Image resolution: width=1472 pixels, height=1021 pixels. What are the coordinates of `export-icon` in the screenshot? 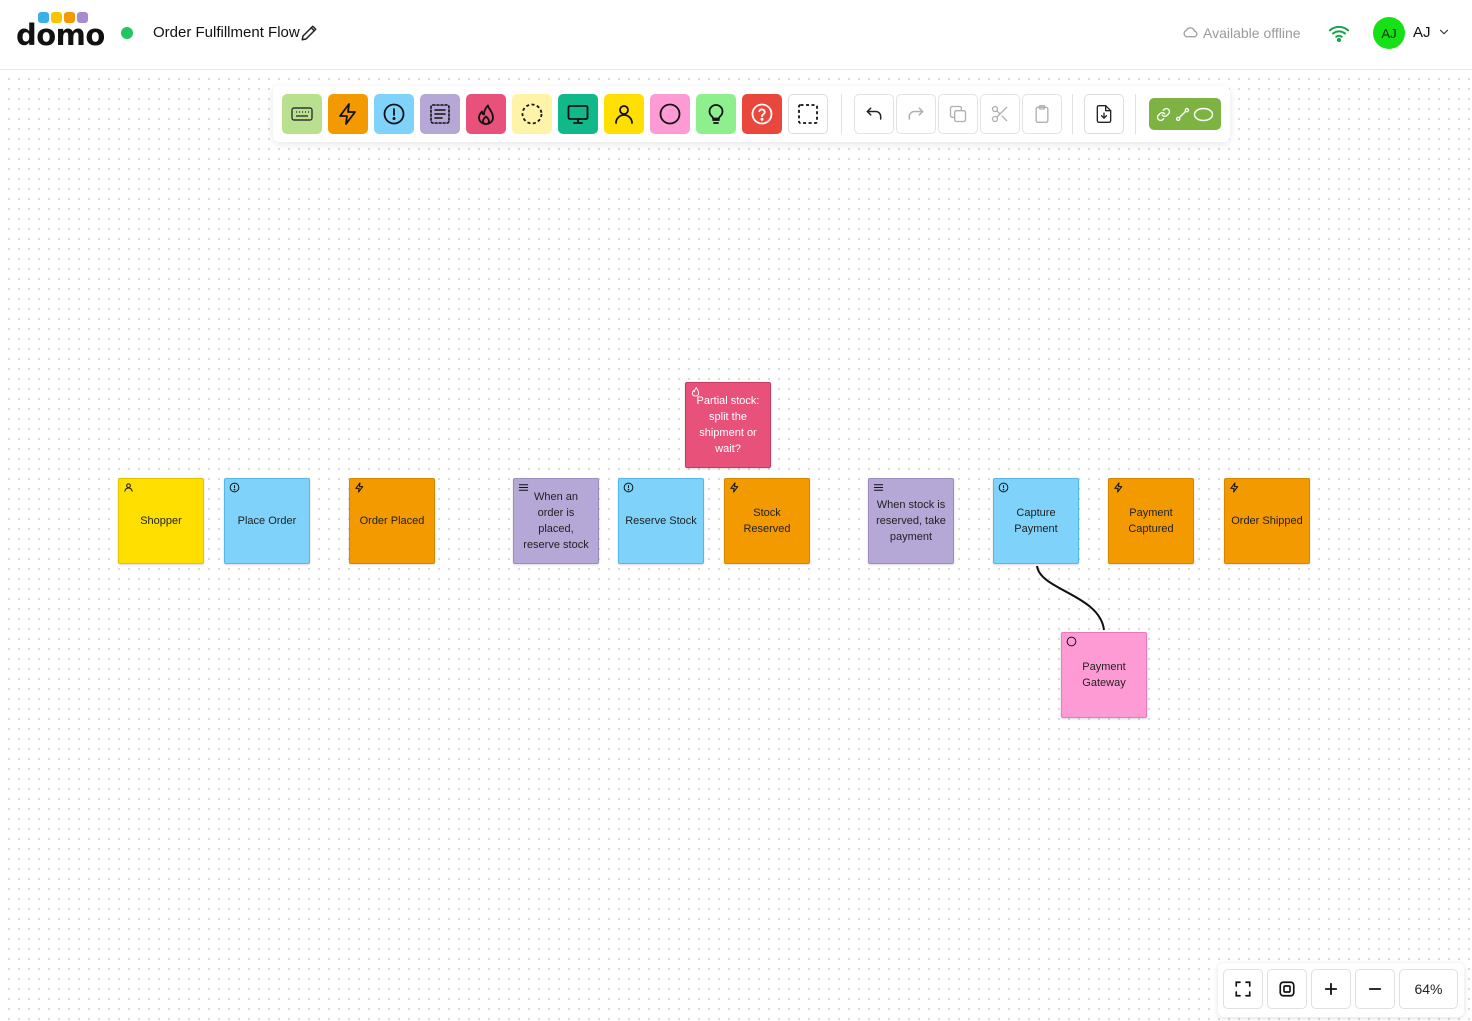 It's located at (1104, 114).